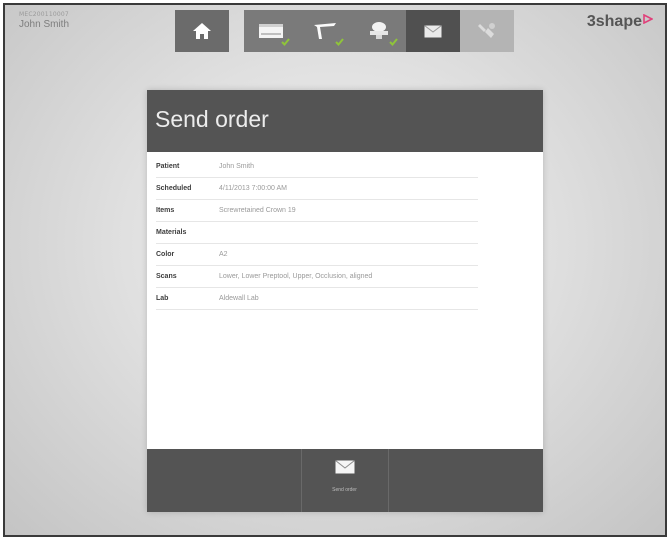  Describe the element at coordinates (237, 166) in the screenshot. I see `row-value: John Smith` at that location.